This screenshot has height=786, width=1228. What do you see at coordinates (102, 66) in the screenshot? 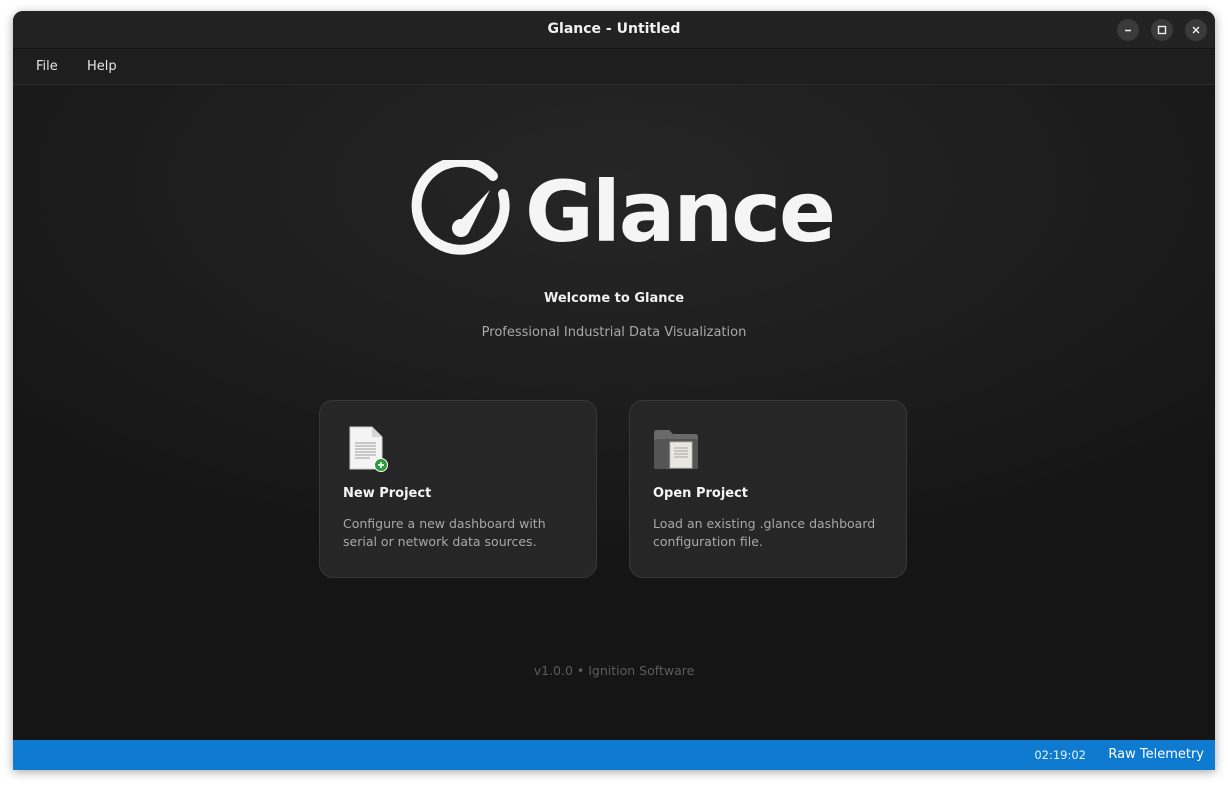
I see `menu-help: Help` at bounding box center [102, 66].